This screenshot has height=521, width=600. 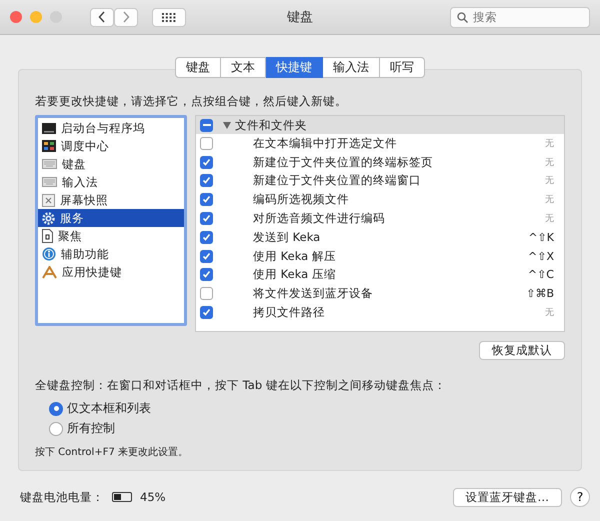 What do you see at coordinates (541, 275) in the screenshot?
I see `shortcut-key: ^⇧C` at bounding box center [541, 275].